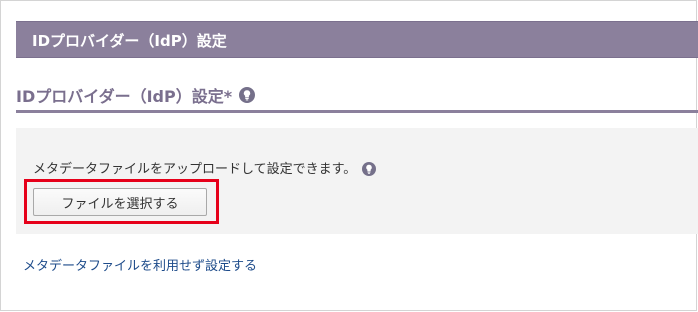 Image resolution: width=698 pixels, height=312 pixels. I want to click on section-title-row: IDプロバイダー（IdP）設定*, so click(136, 95).